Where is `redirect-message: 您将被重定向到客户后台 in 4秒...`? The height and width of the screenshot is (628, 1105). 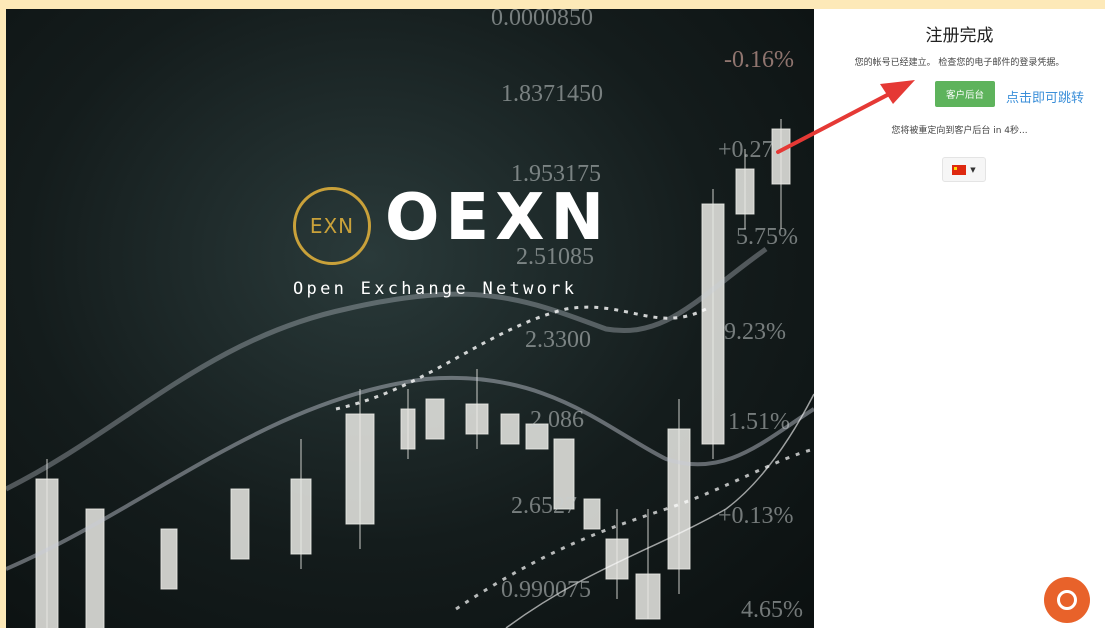 redirect-message: 您将被重定向到客户后台 in 4秒... is located at coordinates (959, 131).